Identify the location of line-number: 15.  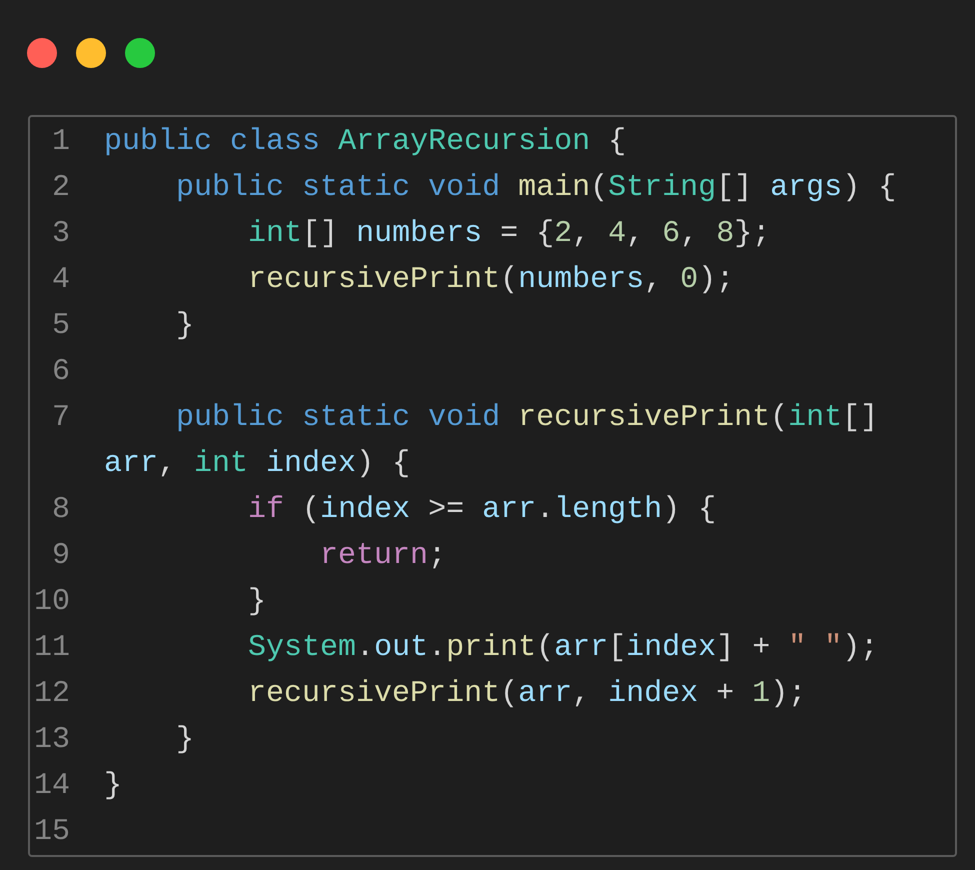
(52, 832).